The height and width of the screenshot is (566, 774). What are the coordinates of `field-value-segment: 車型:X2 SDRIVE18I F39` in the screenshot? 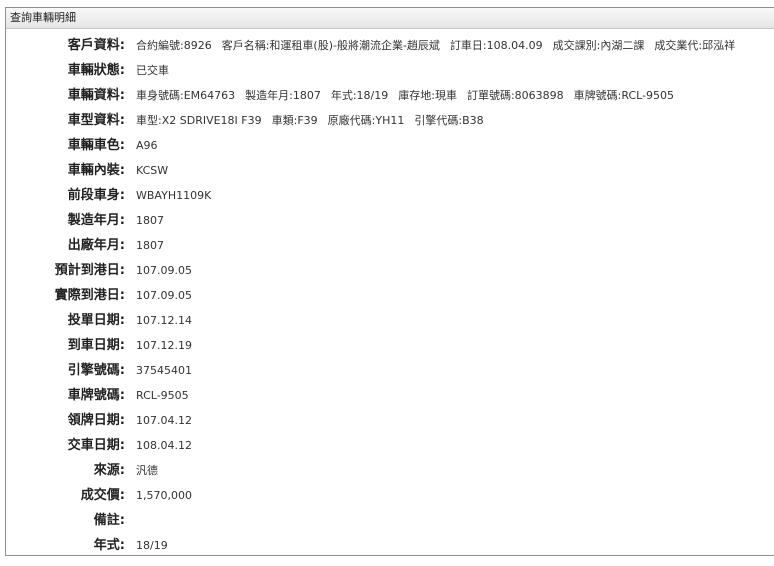 It's located at (199, 120).